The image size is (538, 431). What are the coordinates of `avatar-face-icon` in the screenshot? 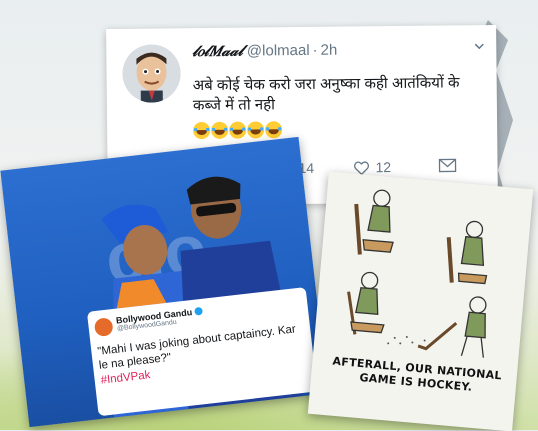 It's located at (151, 73).